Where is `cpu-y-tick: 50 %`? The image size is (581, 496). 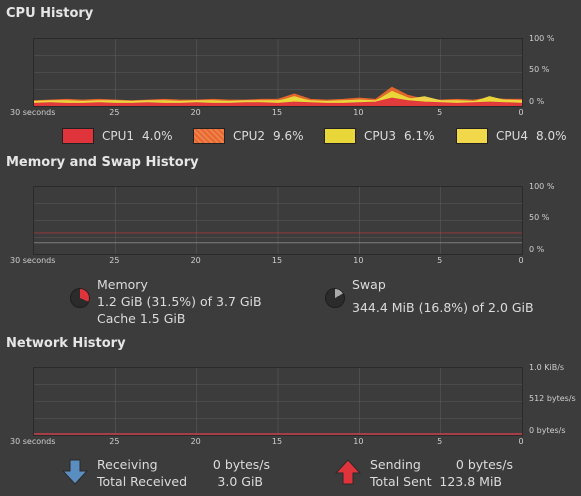
cpu-y-tick: 50 % is located at coordinates (539, 69).